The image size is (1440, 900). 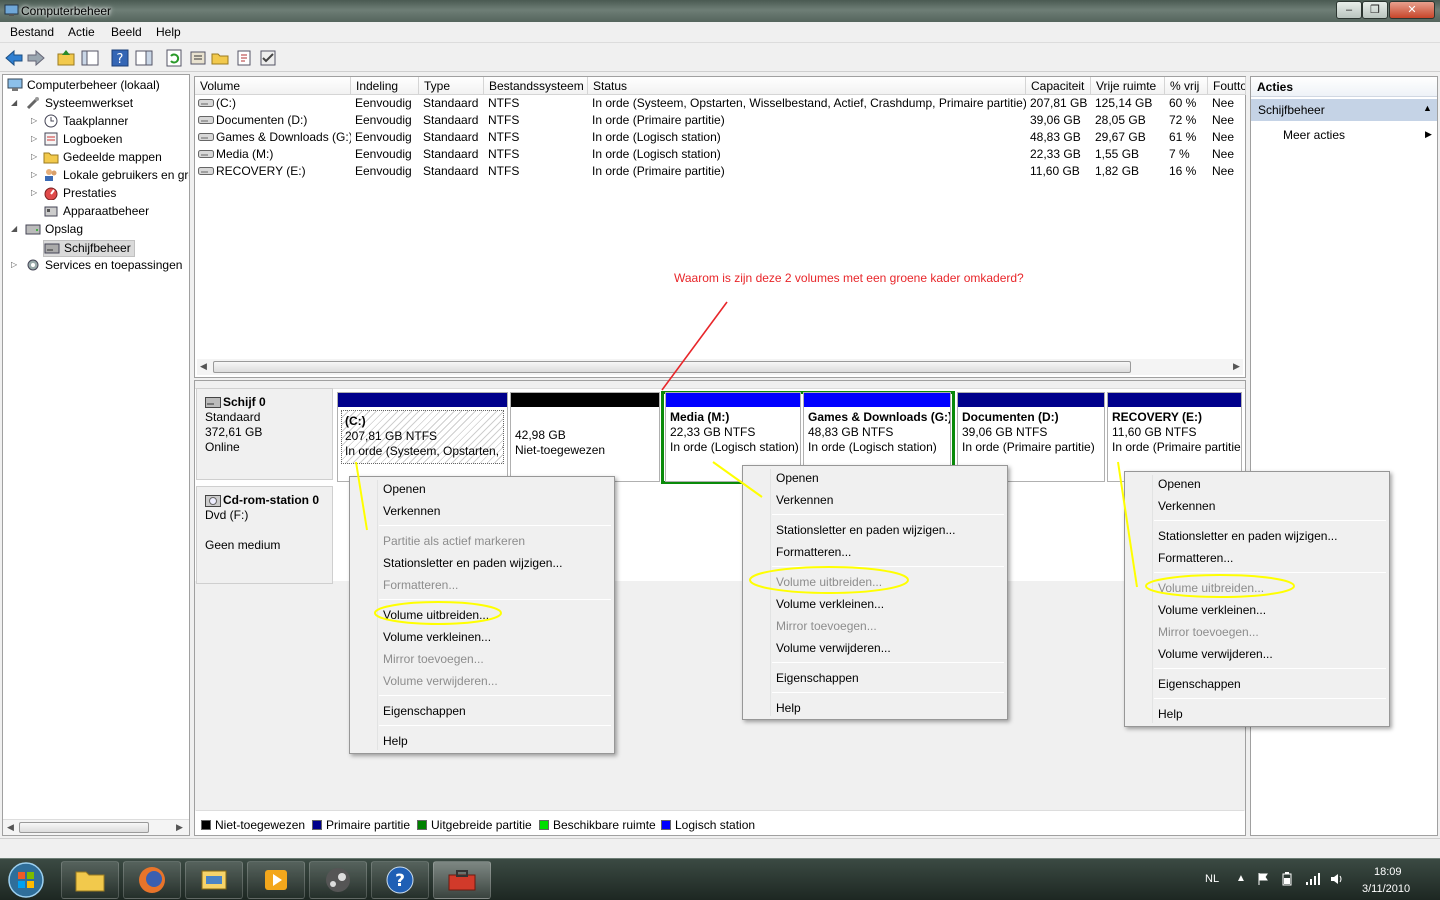 I want to click on wifi-signal-icon, so click(x=1313, y=879).